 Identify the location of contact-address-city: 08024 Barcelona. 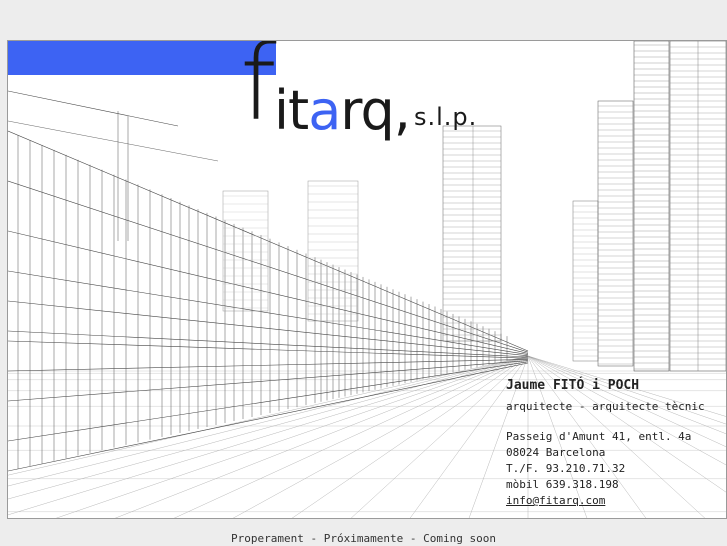
(556, 452).